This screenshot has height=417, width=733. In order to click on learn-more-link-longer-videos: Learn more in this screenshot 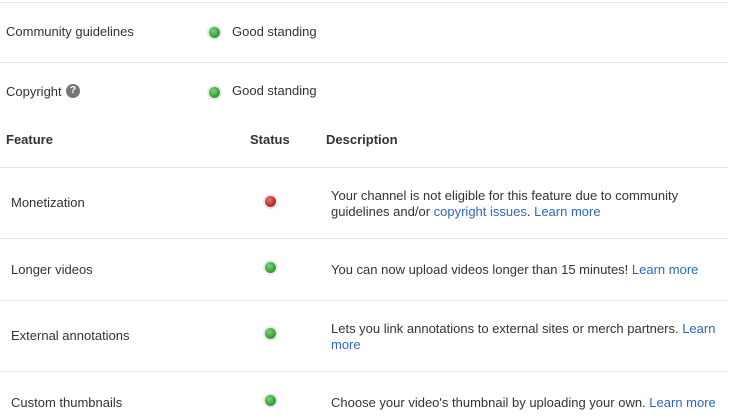, I will do `click(665, 269)`.